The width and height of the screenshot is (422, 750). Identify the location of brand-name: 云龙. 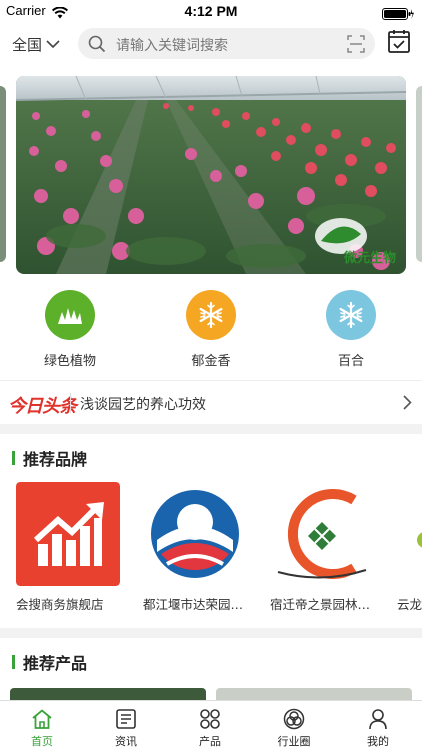
(409, 604).